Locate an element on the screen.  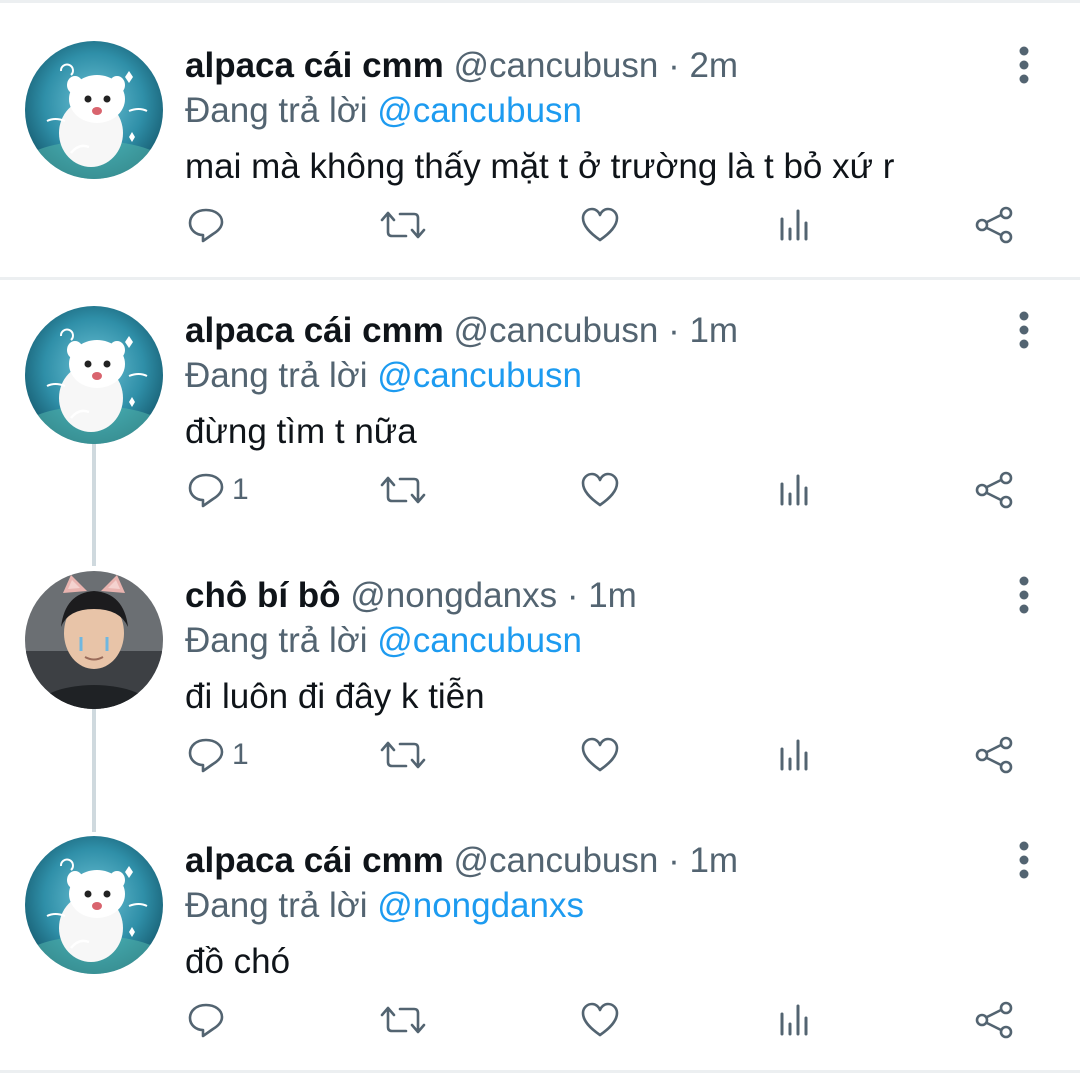
tweet-header: alpaca cái cmm @cancubusn · 2m is located at coordinates (461, 66).